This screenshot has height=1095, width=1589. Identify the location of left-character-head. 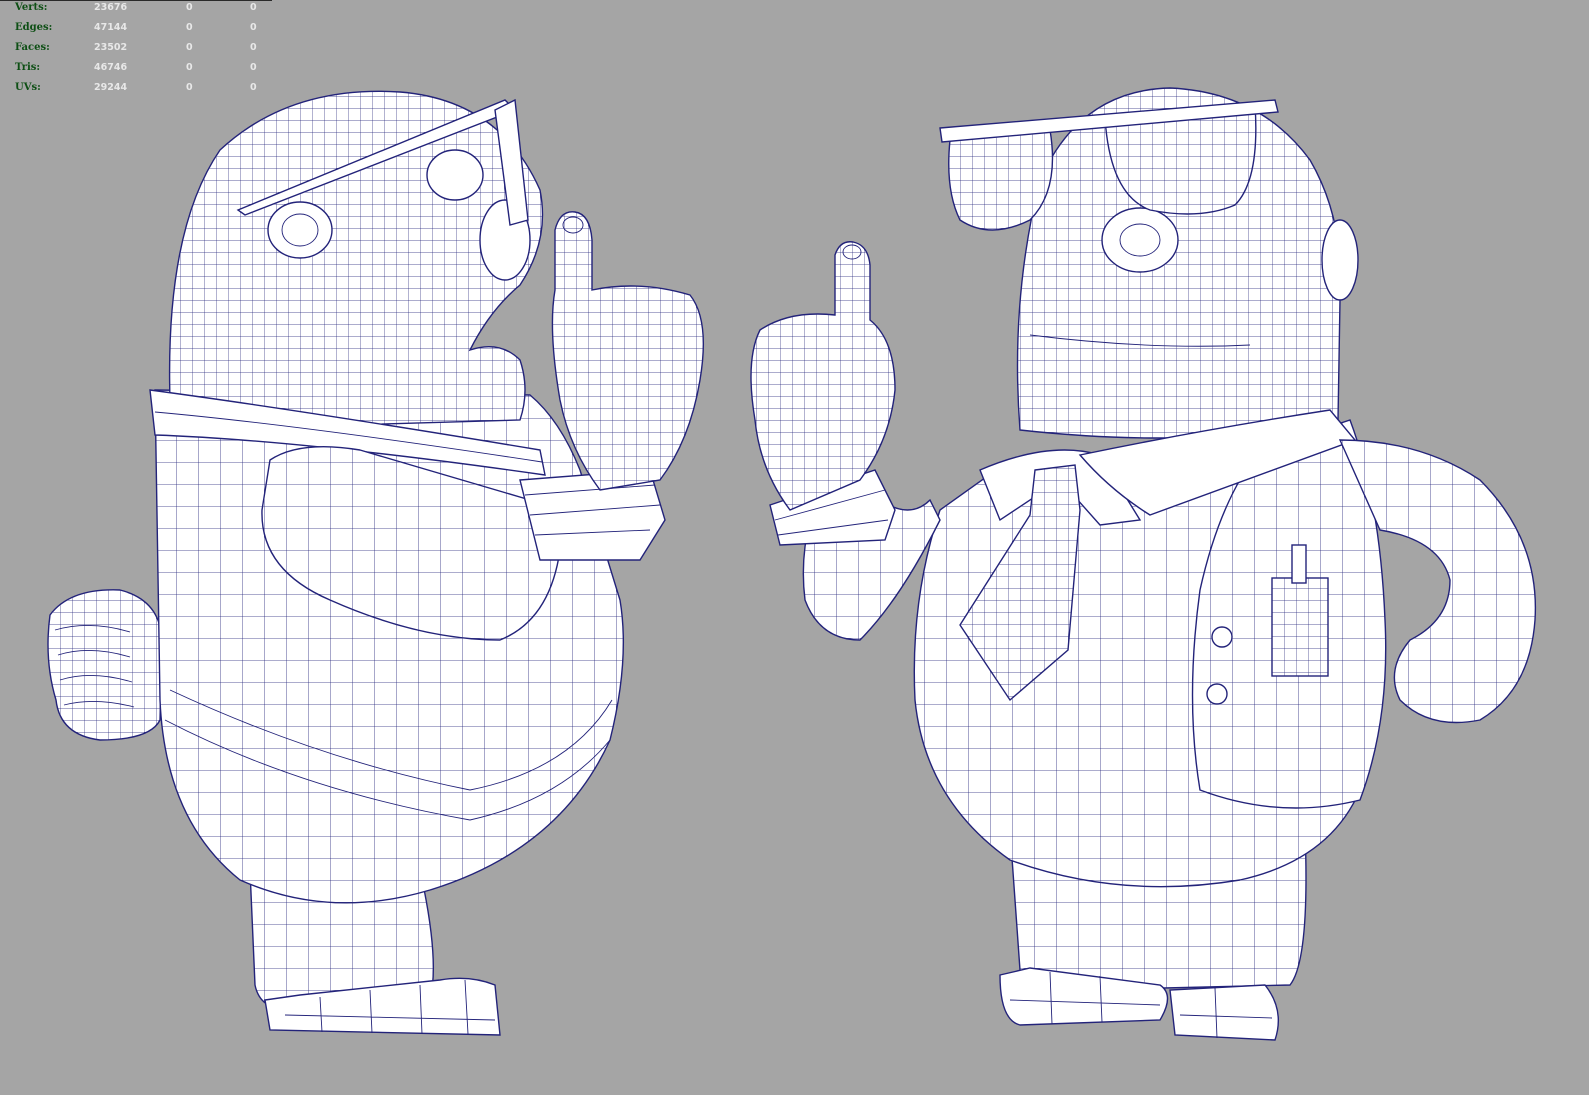
(356, 260).